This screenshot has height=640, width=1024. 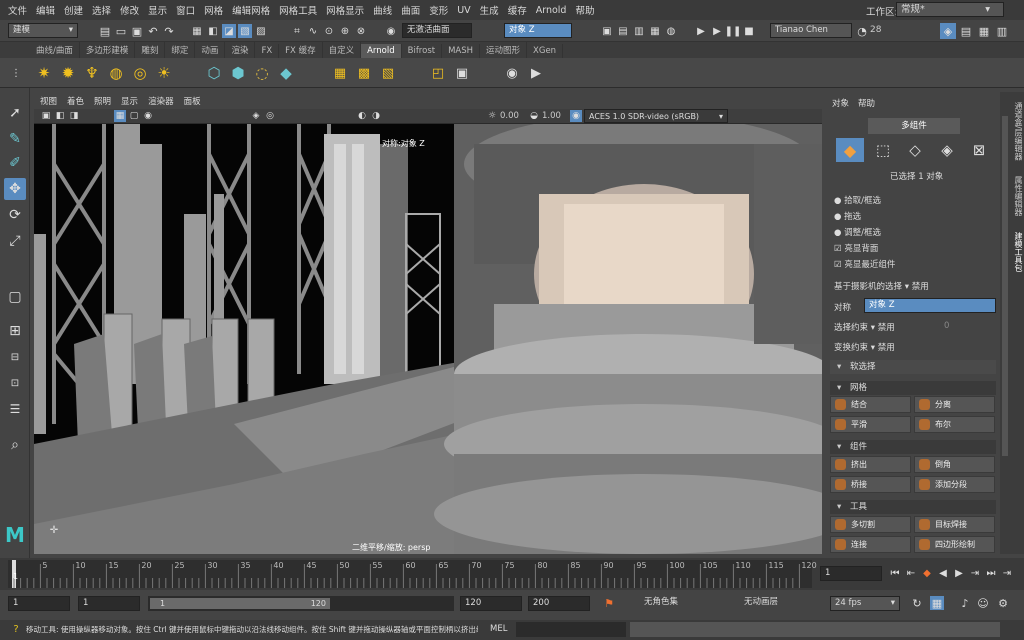 I want to click on bridge-button: 桥接, so click(x=870, y=484).